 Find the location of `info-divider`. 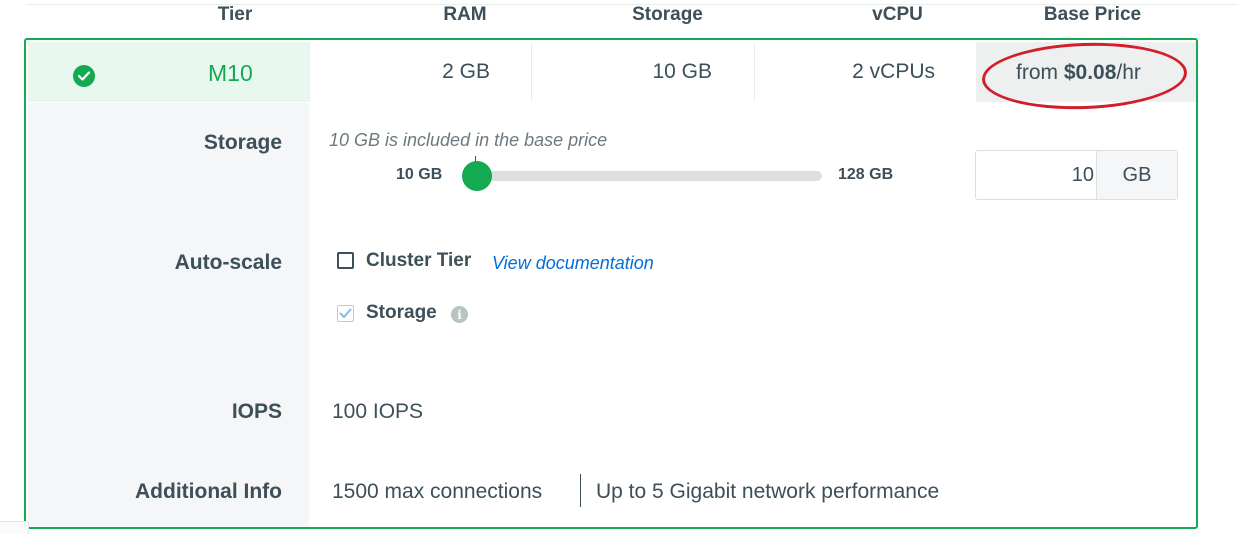

info-divider is located at coordinates (580, 490).